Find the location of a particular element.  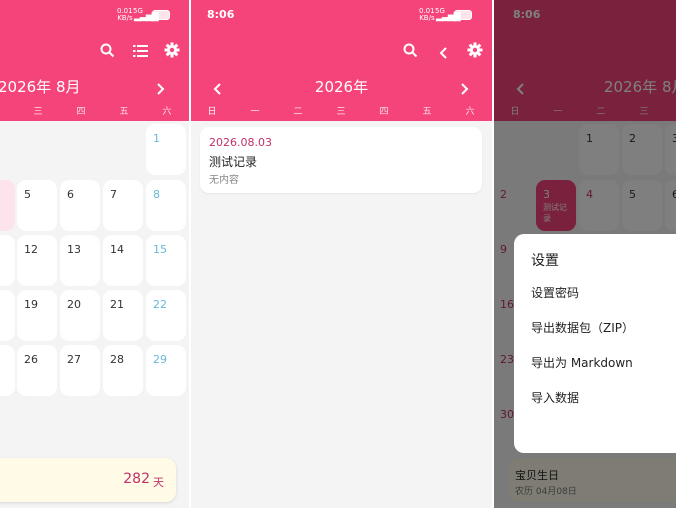

record-content: 无内容 is located at coordinates (224, 180).